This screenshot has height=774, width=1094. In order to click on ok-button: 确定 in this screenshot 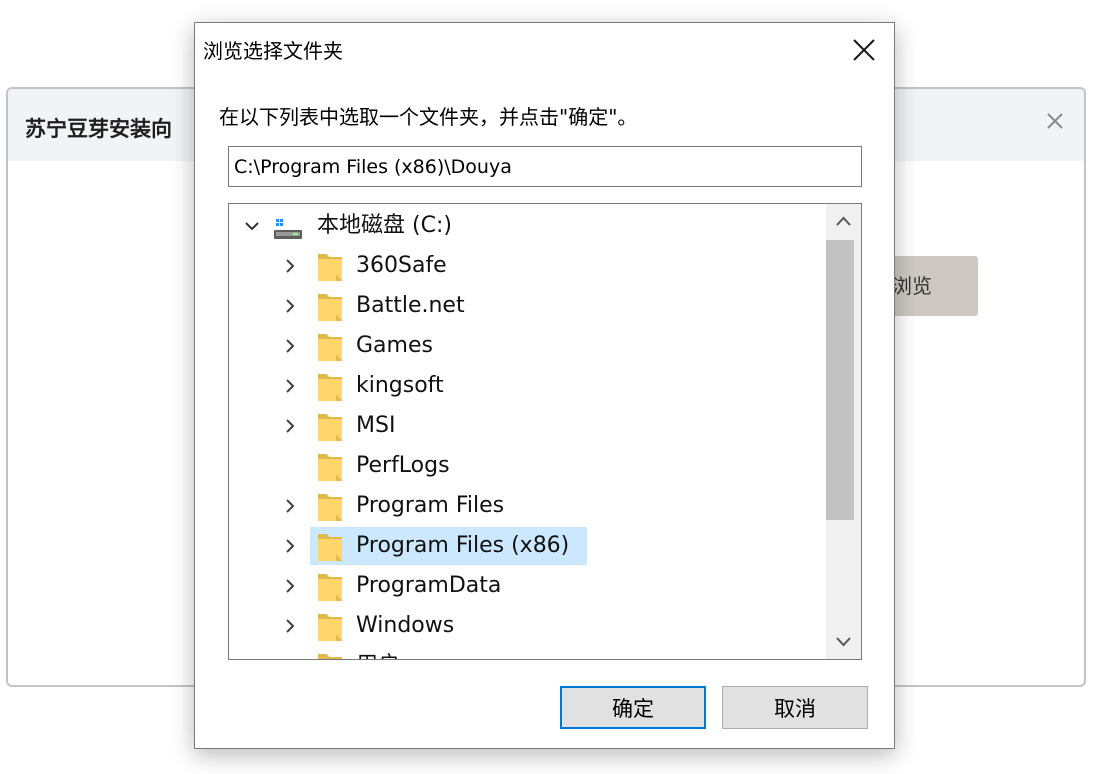, I will do `click(633, 707)`.